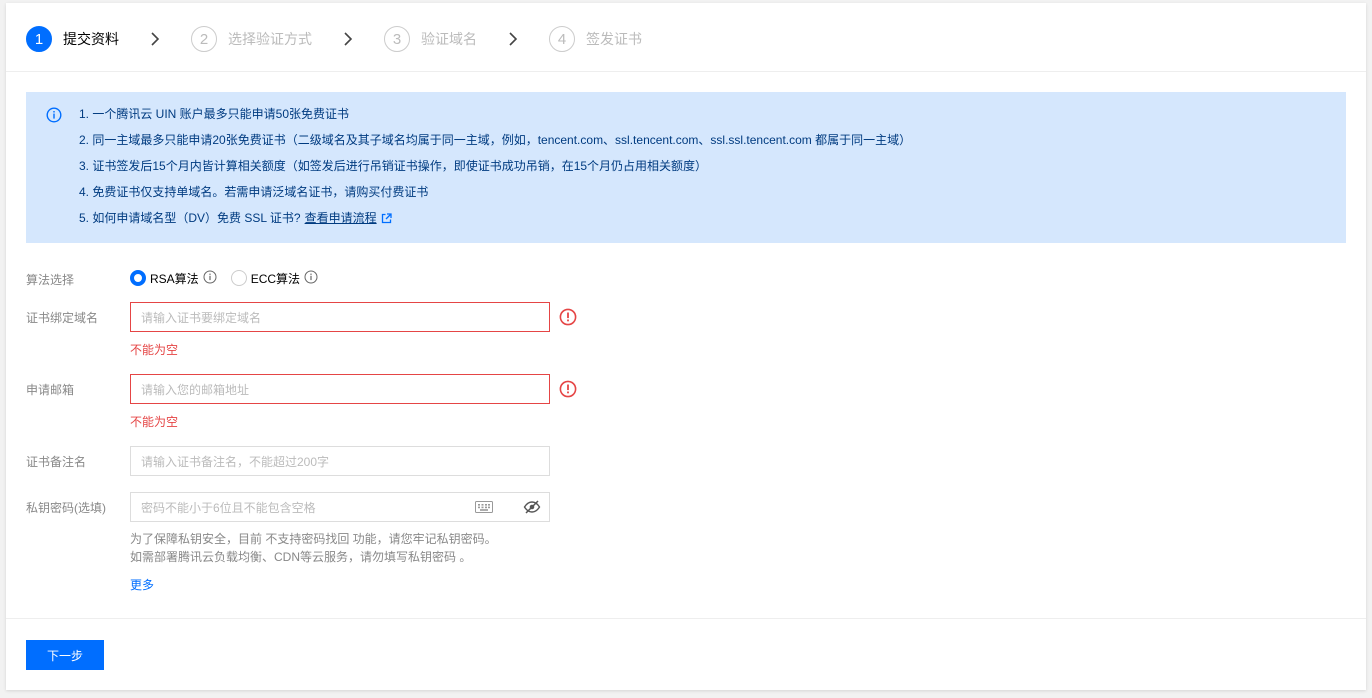  What do you see at coordinates (154, 350) in the screenshot?
I see `domain-error: 不能为空` at bounding box center [154, 350].